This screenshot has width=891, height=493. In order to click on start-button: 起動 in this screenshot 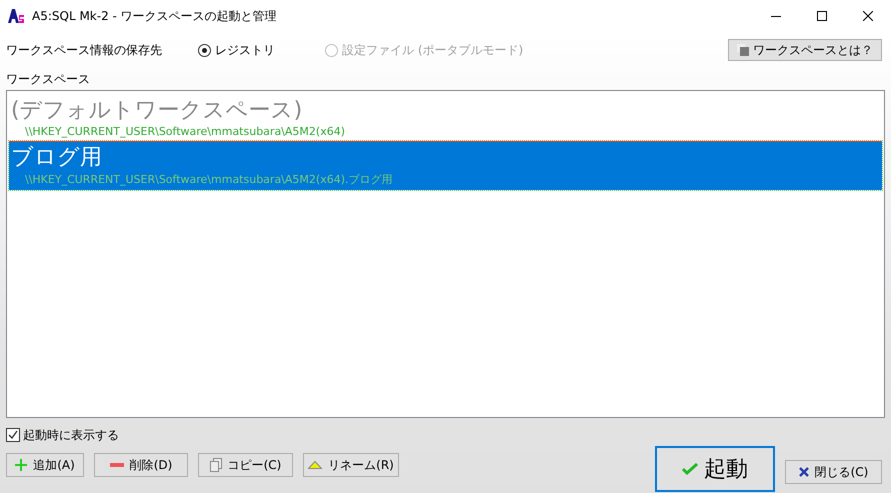, I will do `click(715, 469)`.